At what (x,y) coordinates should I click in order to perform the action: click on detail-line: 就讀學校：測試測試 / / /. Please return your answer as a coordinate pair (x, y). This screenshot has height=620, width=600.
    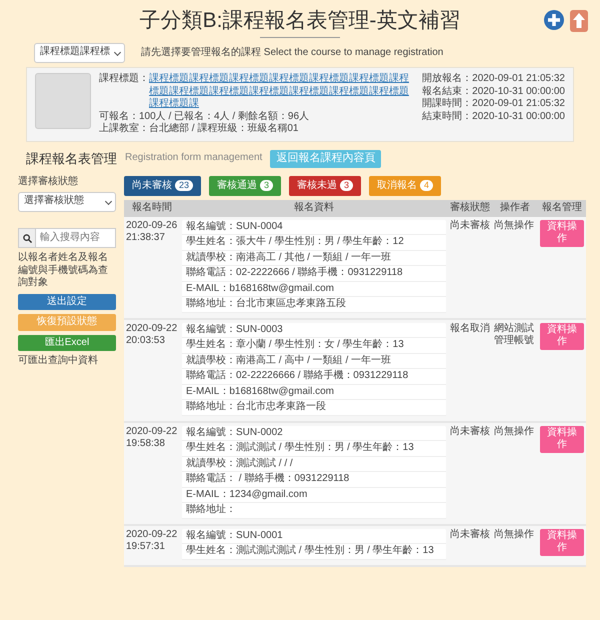
    Looking at the image, I should click on (314, 464).